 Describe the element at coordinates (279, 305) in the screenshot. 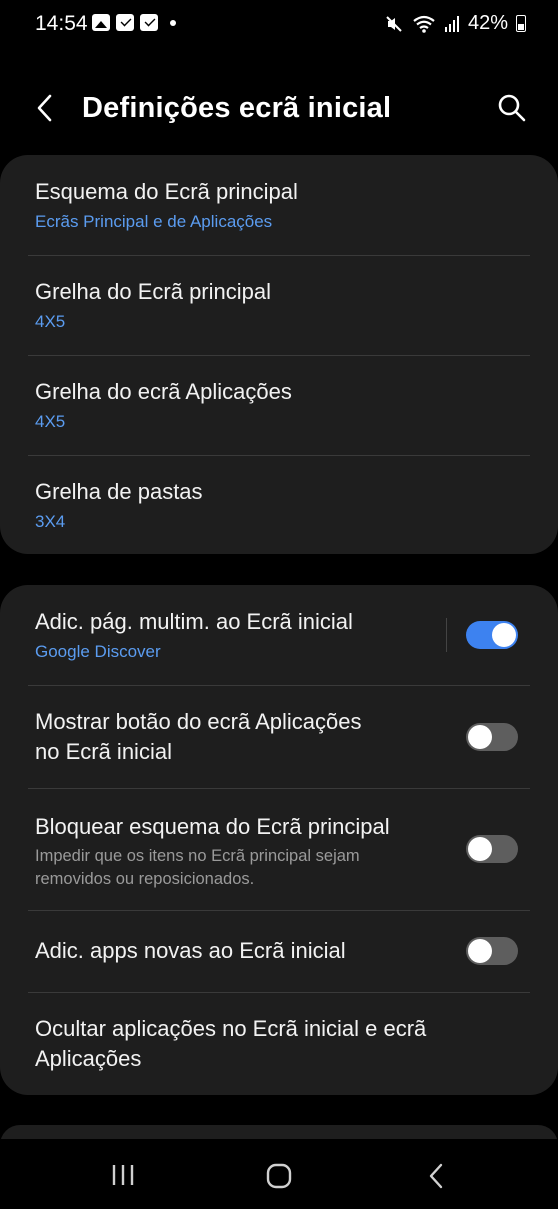

I see `home-screen-grid-item: Grelha do Ecrã principal 4X5` at that location.